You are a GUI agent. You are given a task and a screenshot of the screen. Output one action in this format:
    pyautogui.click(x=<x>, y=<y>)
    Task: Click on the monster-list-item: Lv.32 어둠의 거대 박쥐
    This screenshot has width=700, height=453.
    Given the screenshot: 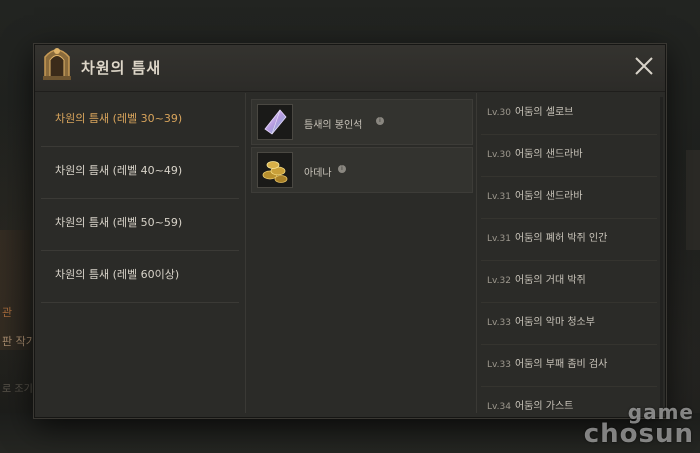 What is the action you would take?
    pyautogui.click(x=569, y=282)
    